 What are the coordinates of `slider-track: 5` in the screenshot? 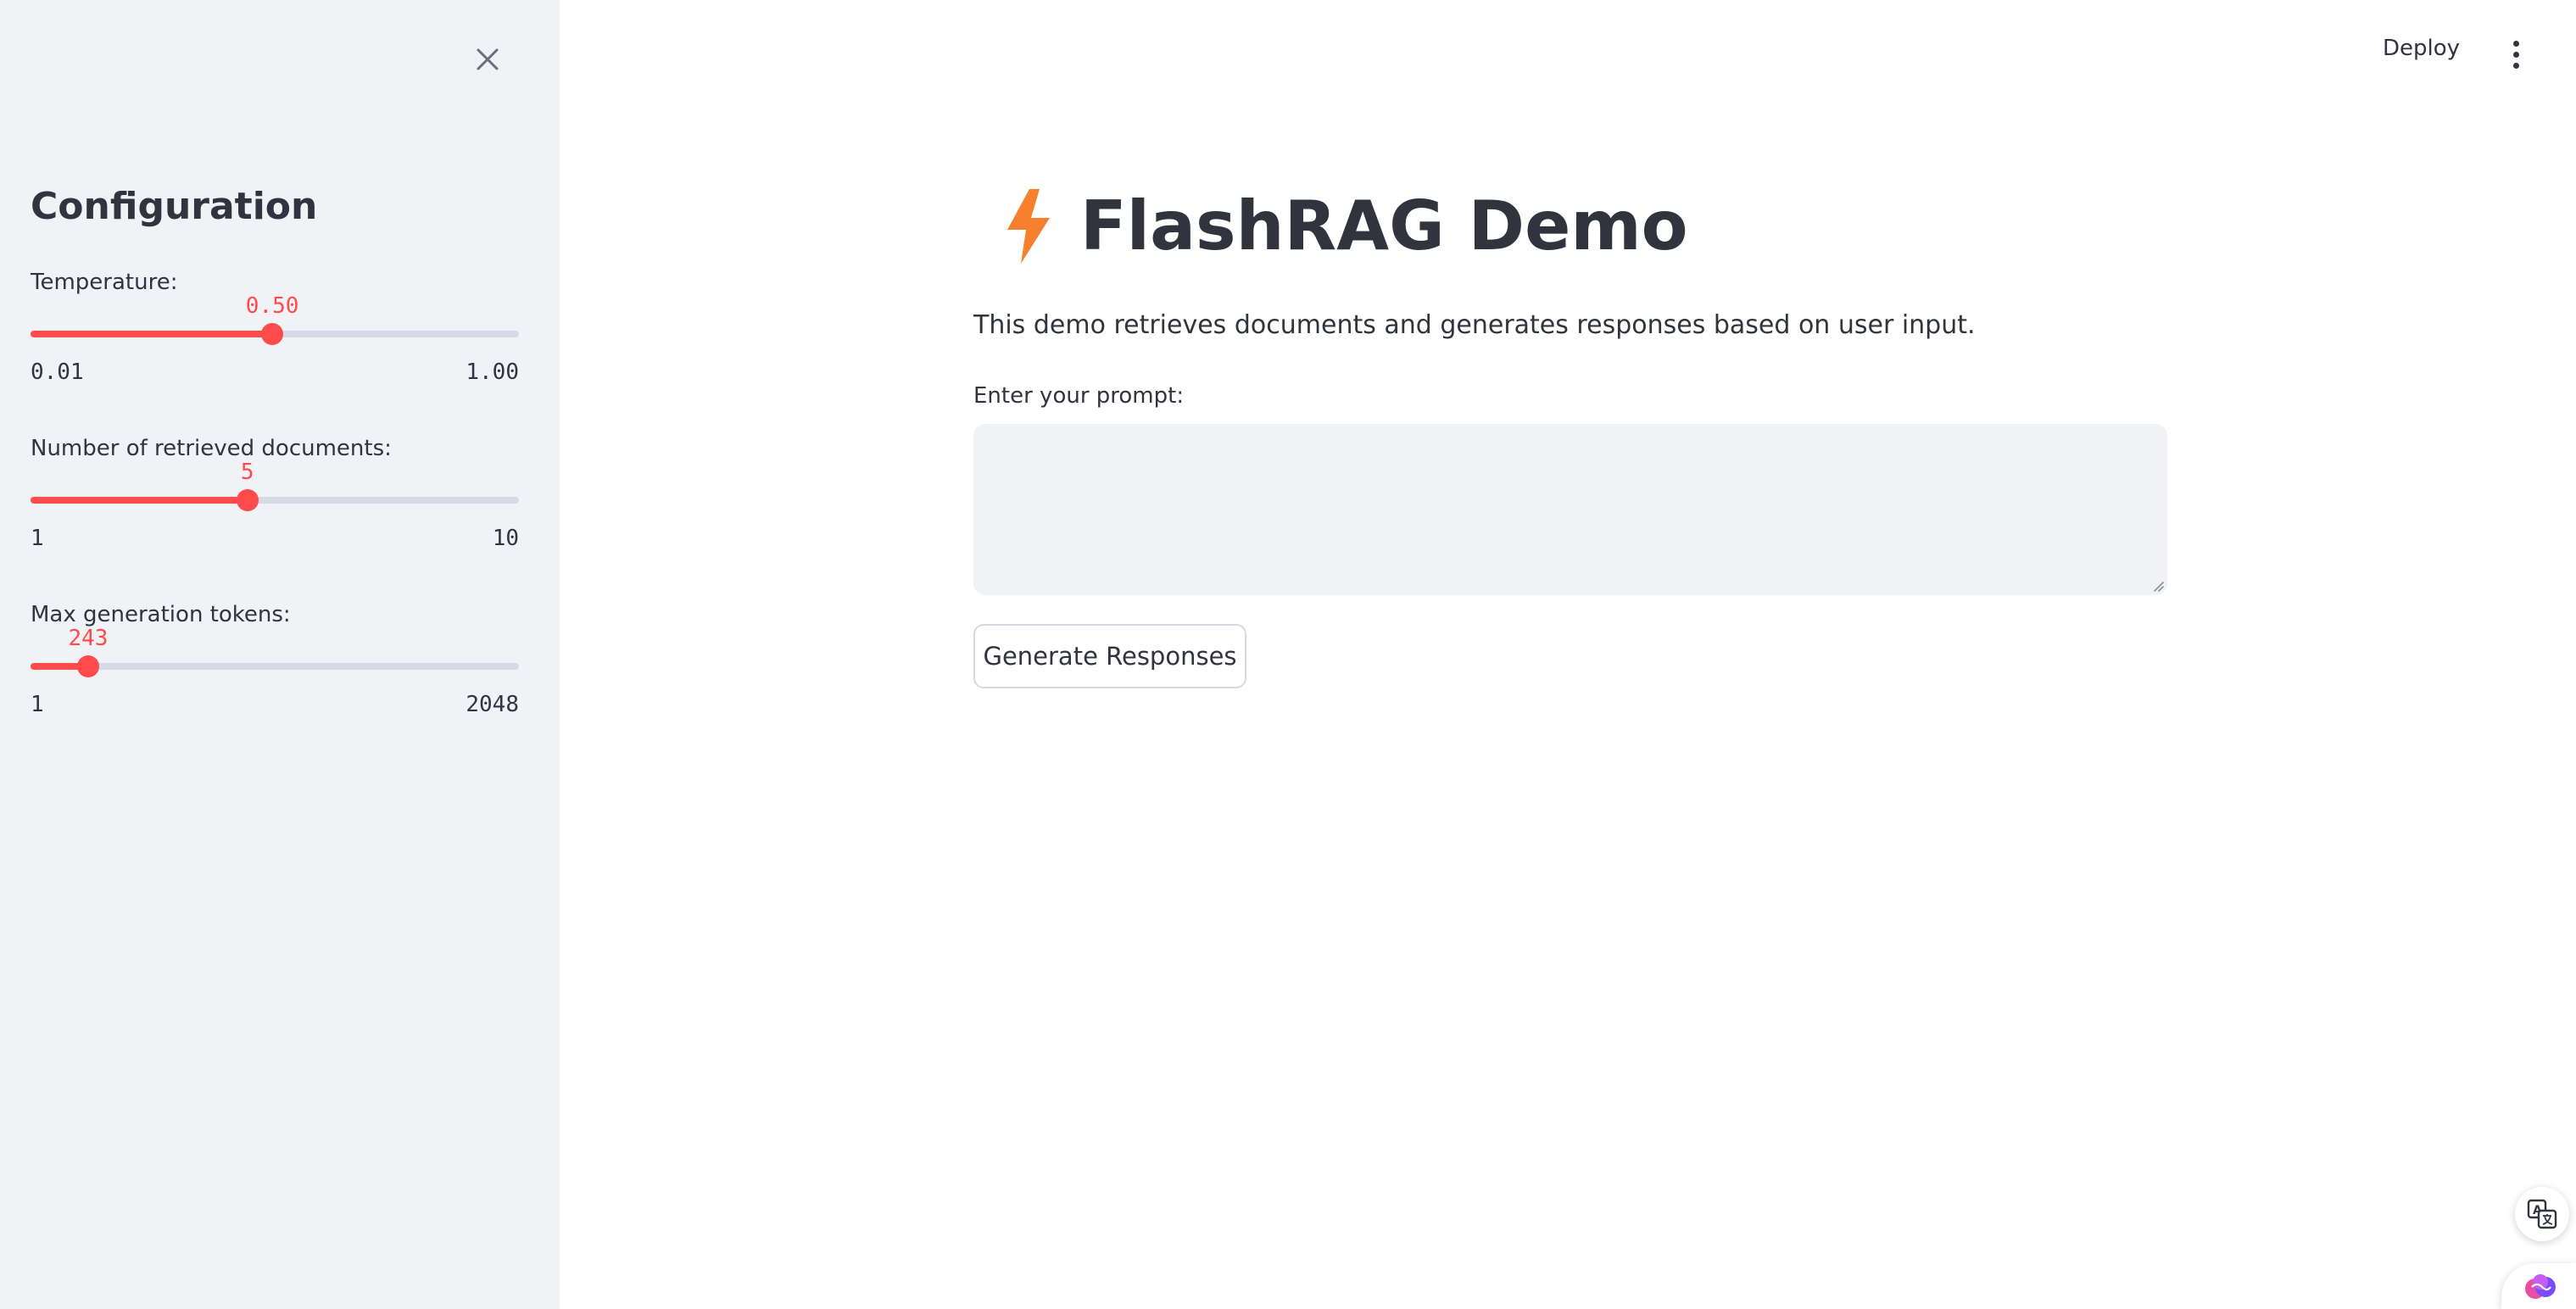 It's located at (275, 486).